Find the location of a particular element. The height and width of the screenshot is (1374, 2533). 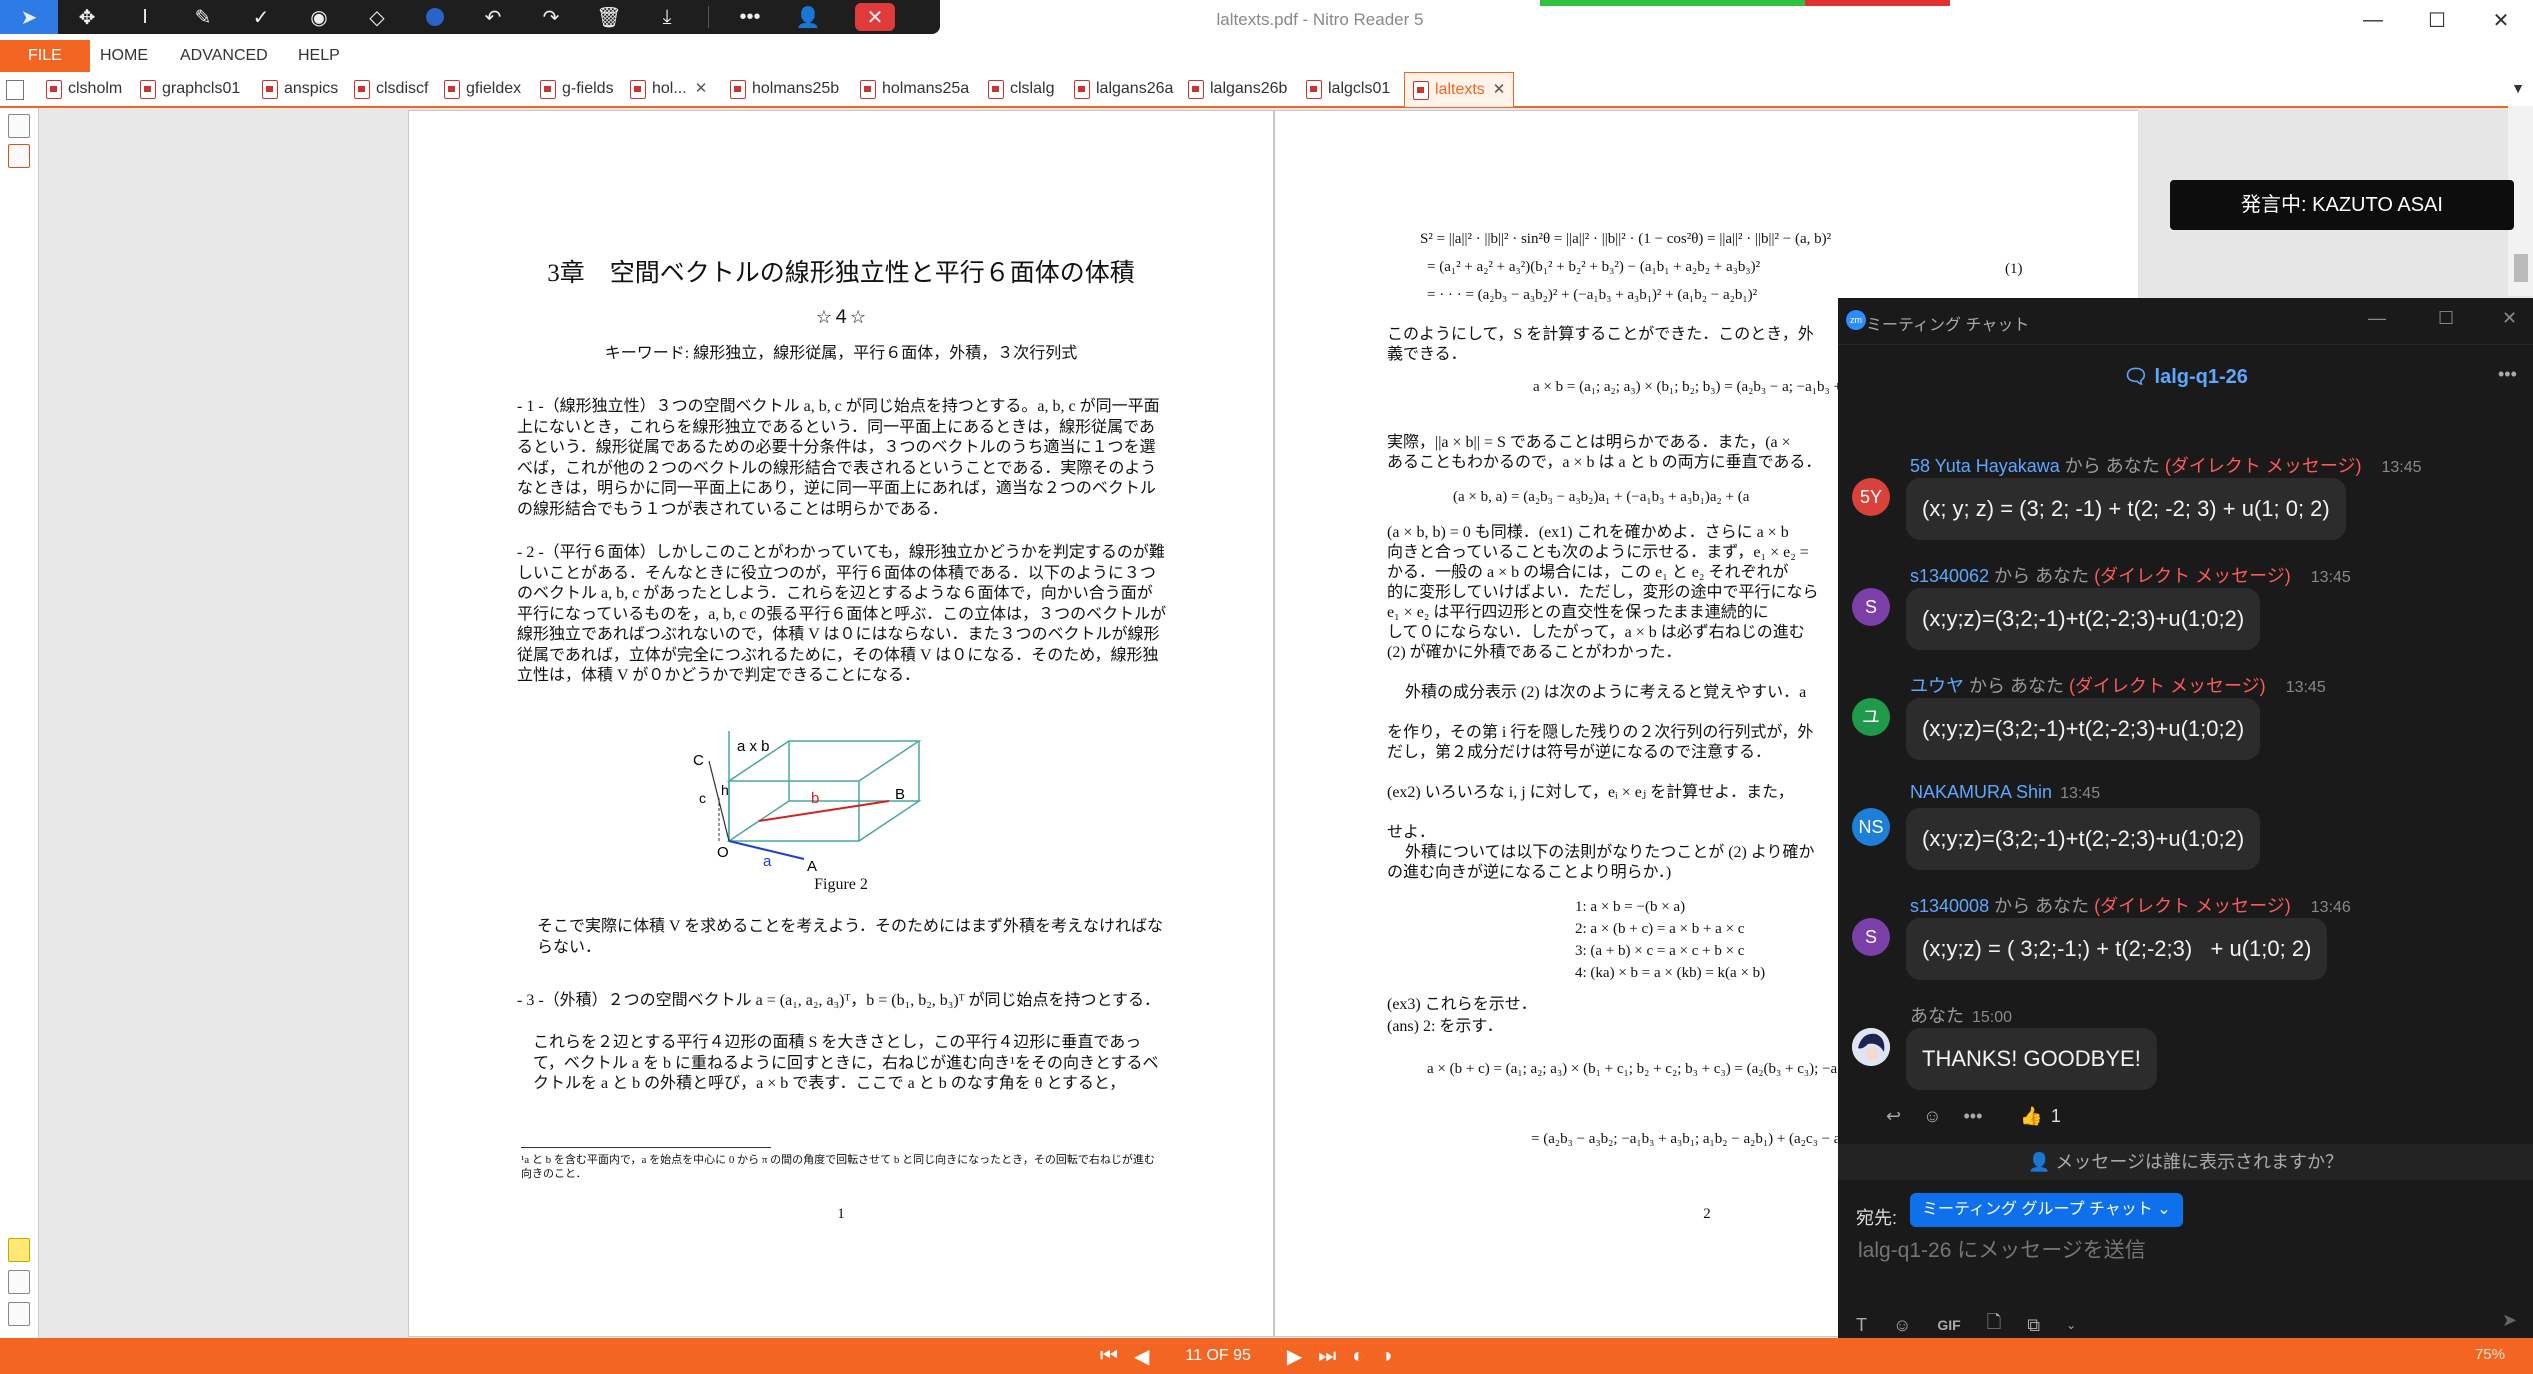

next-page-icon: ▶ is located at coordinates (1294, 1356).